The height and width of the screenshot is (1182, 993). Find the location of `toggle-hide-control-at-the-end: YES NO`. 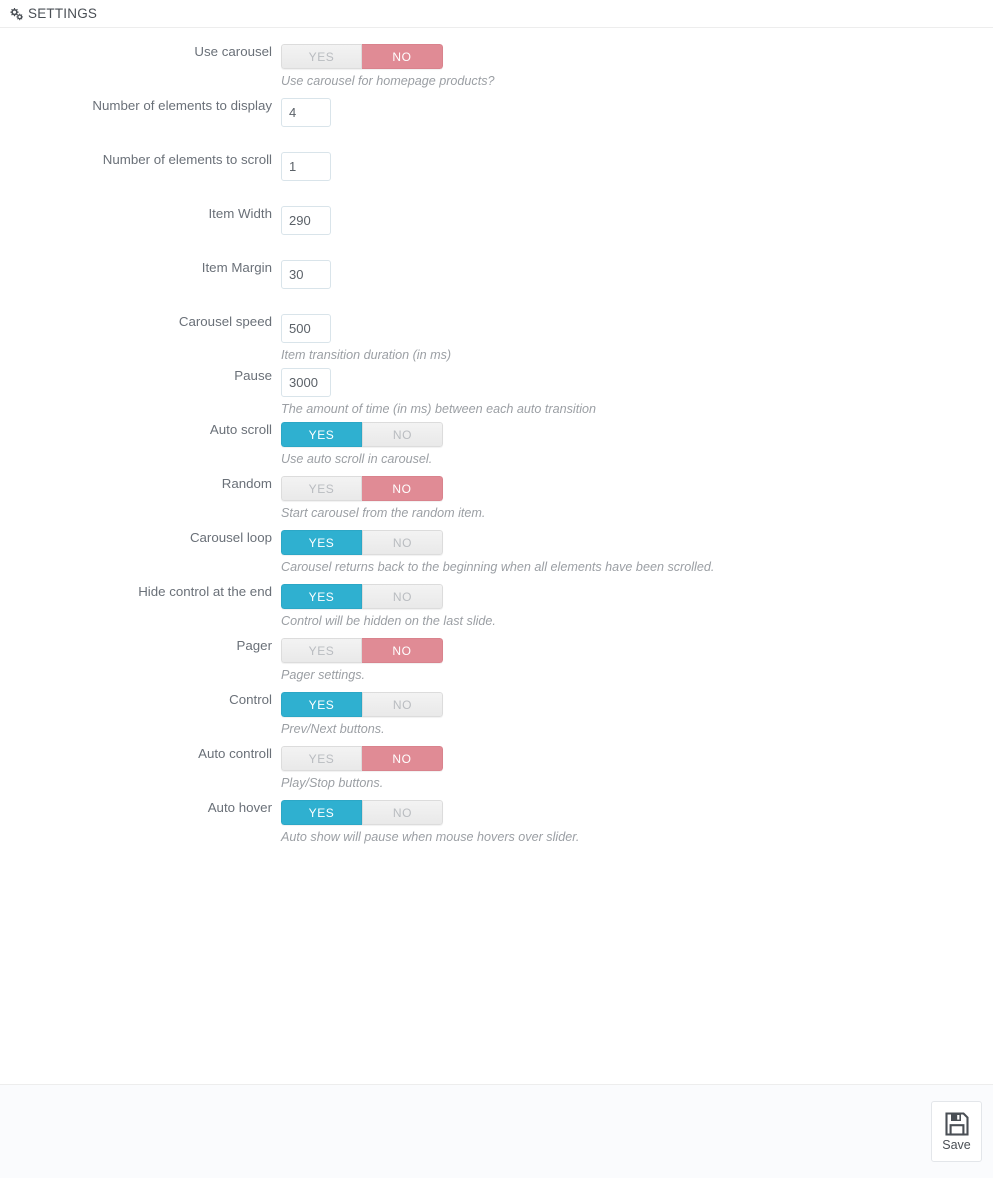

toggle-hide-control-at-the-end: YES NO is located at coordinates (362, 596).